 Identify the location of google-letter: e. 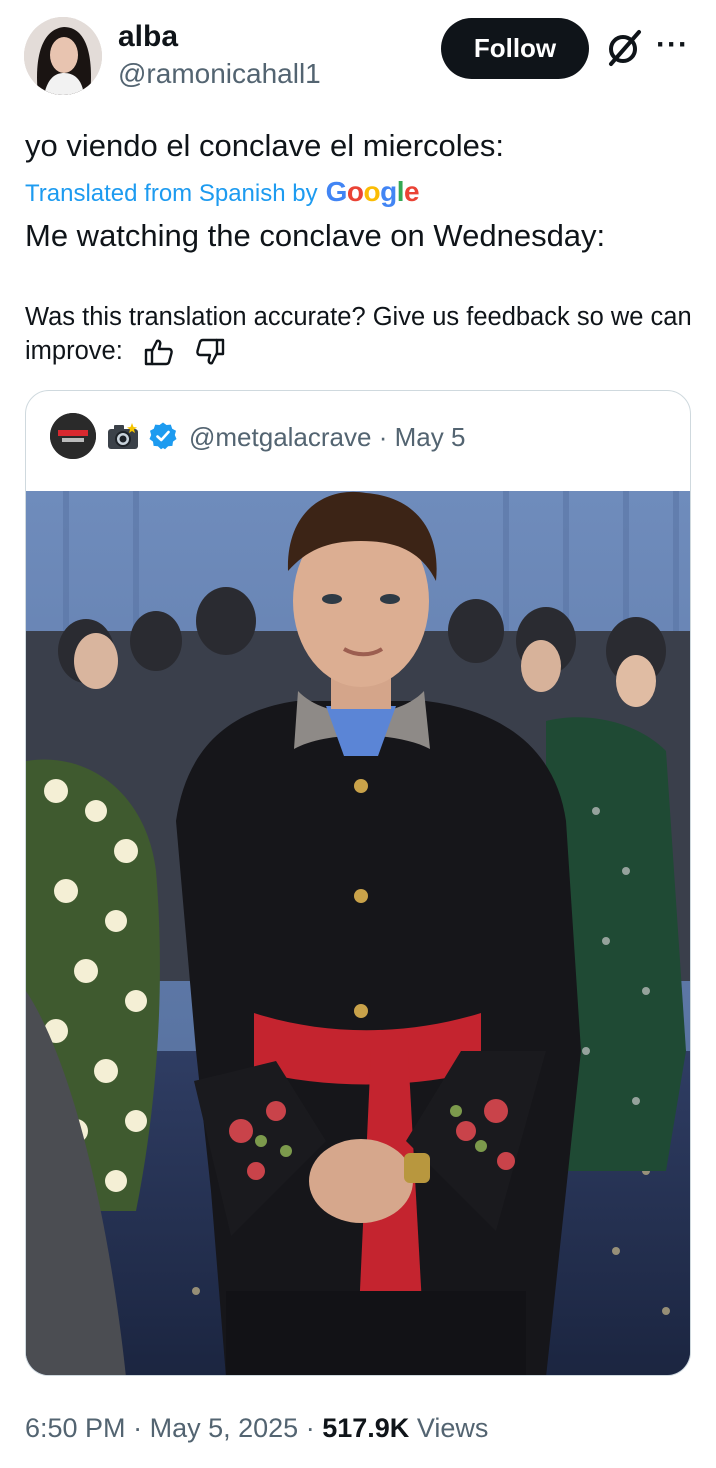
(411, 191).